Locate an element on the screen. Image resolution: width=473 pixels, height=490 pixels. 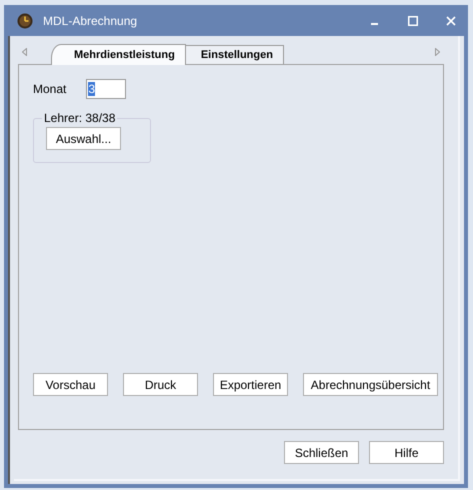
window-title: MDL-Abrechnung is located at coordinates (90, 21).